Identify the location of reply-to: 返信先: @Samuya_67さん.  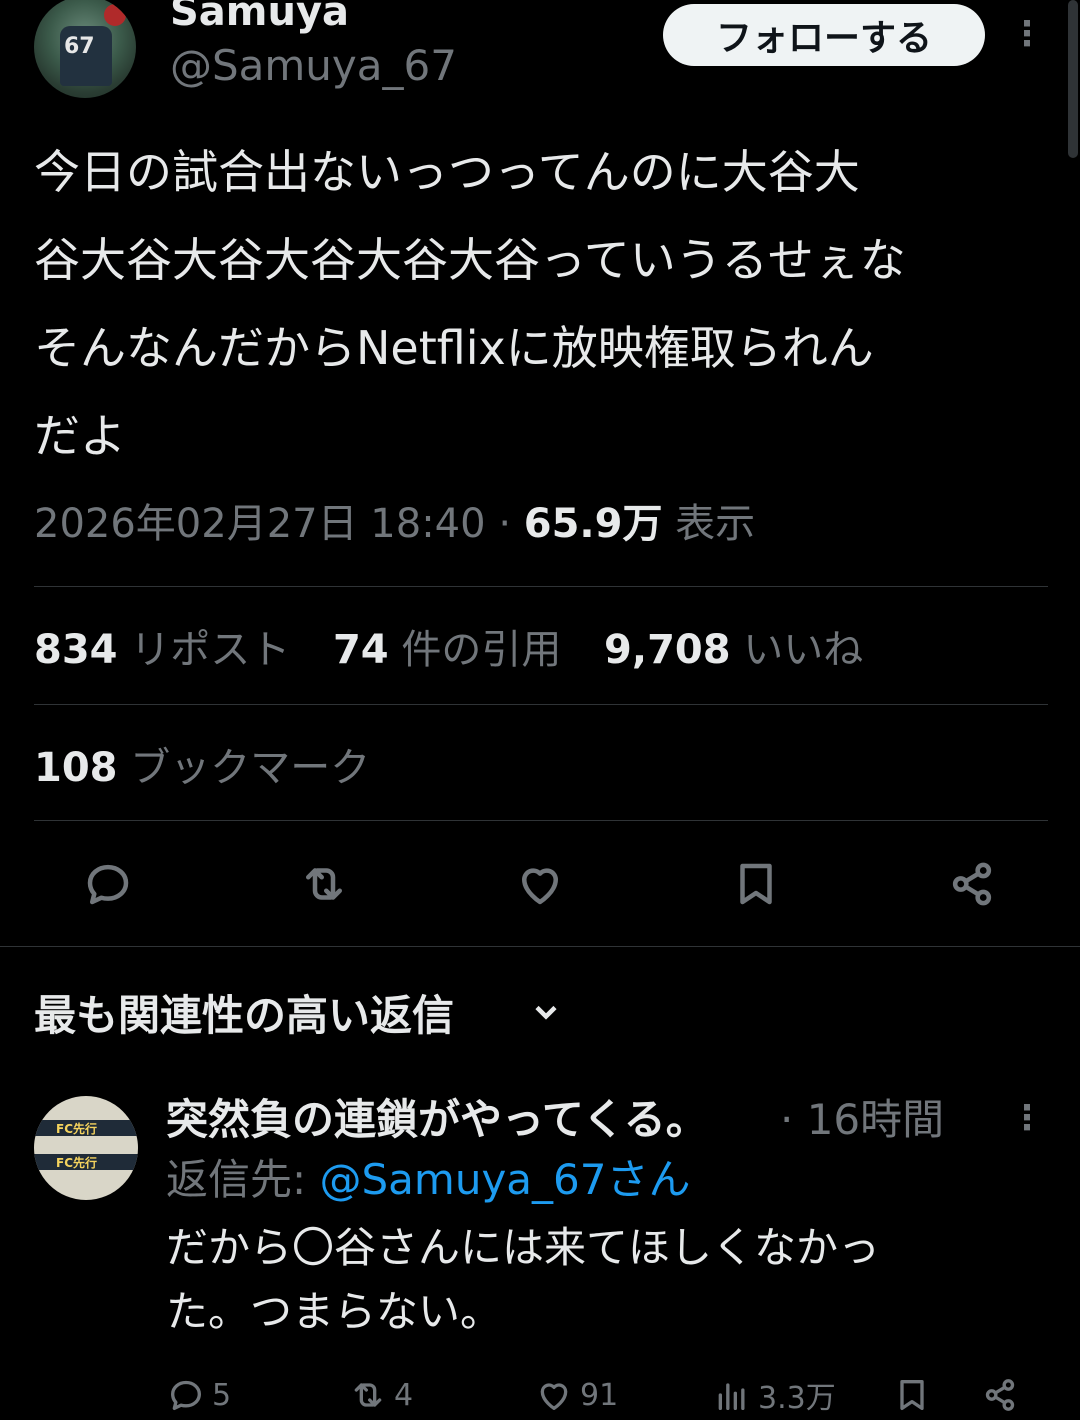
(428, 1180).